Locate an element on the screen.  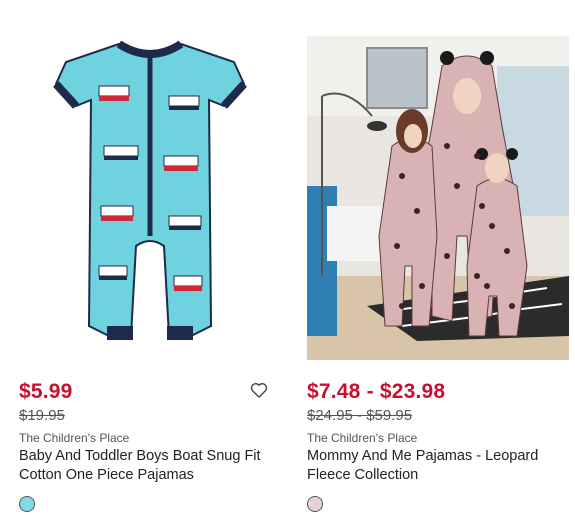
sale-price: $5.99 is located at coordinates (46, 391).